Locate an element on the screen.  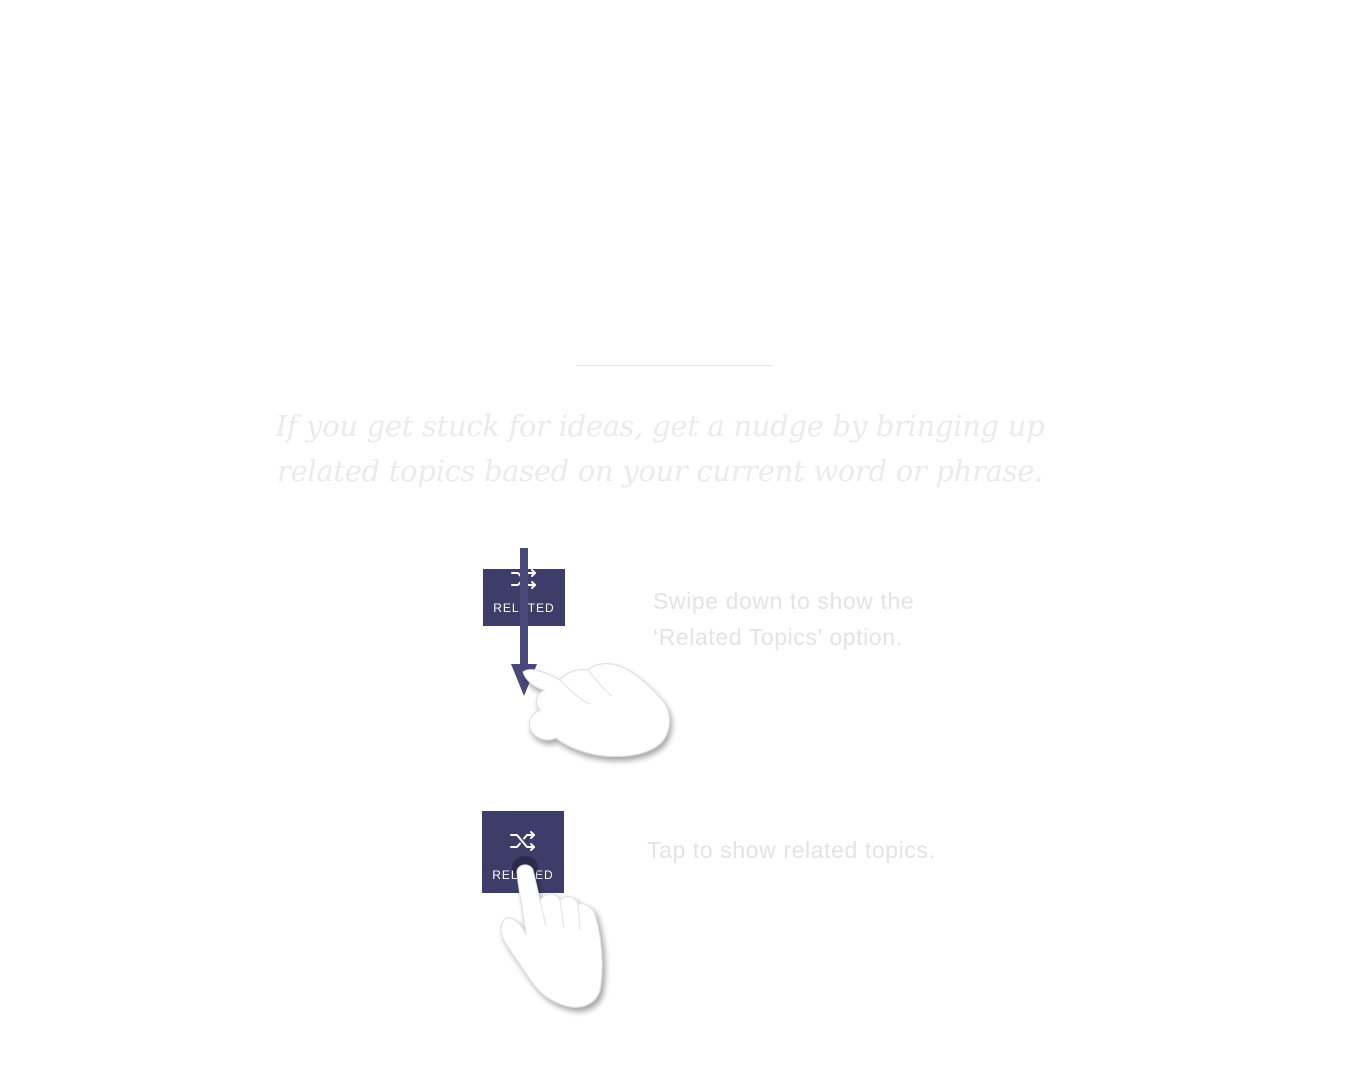
divider is located at coordinates (674, 365).